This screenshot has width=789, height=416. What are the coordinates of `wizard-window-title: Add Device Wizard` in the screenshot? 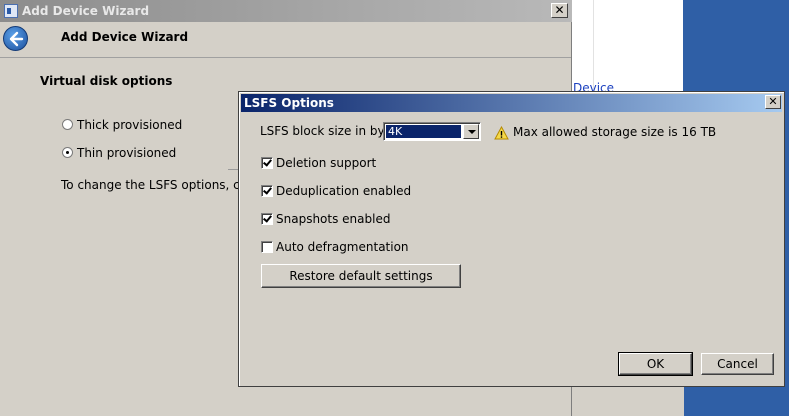 It's located at (86, 11).